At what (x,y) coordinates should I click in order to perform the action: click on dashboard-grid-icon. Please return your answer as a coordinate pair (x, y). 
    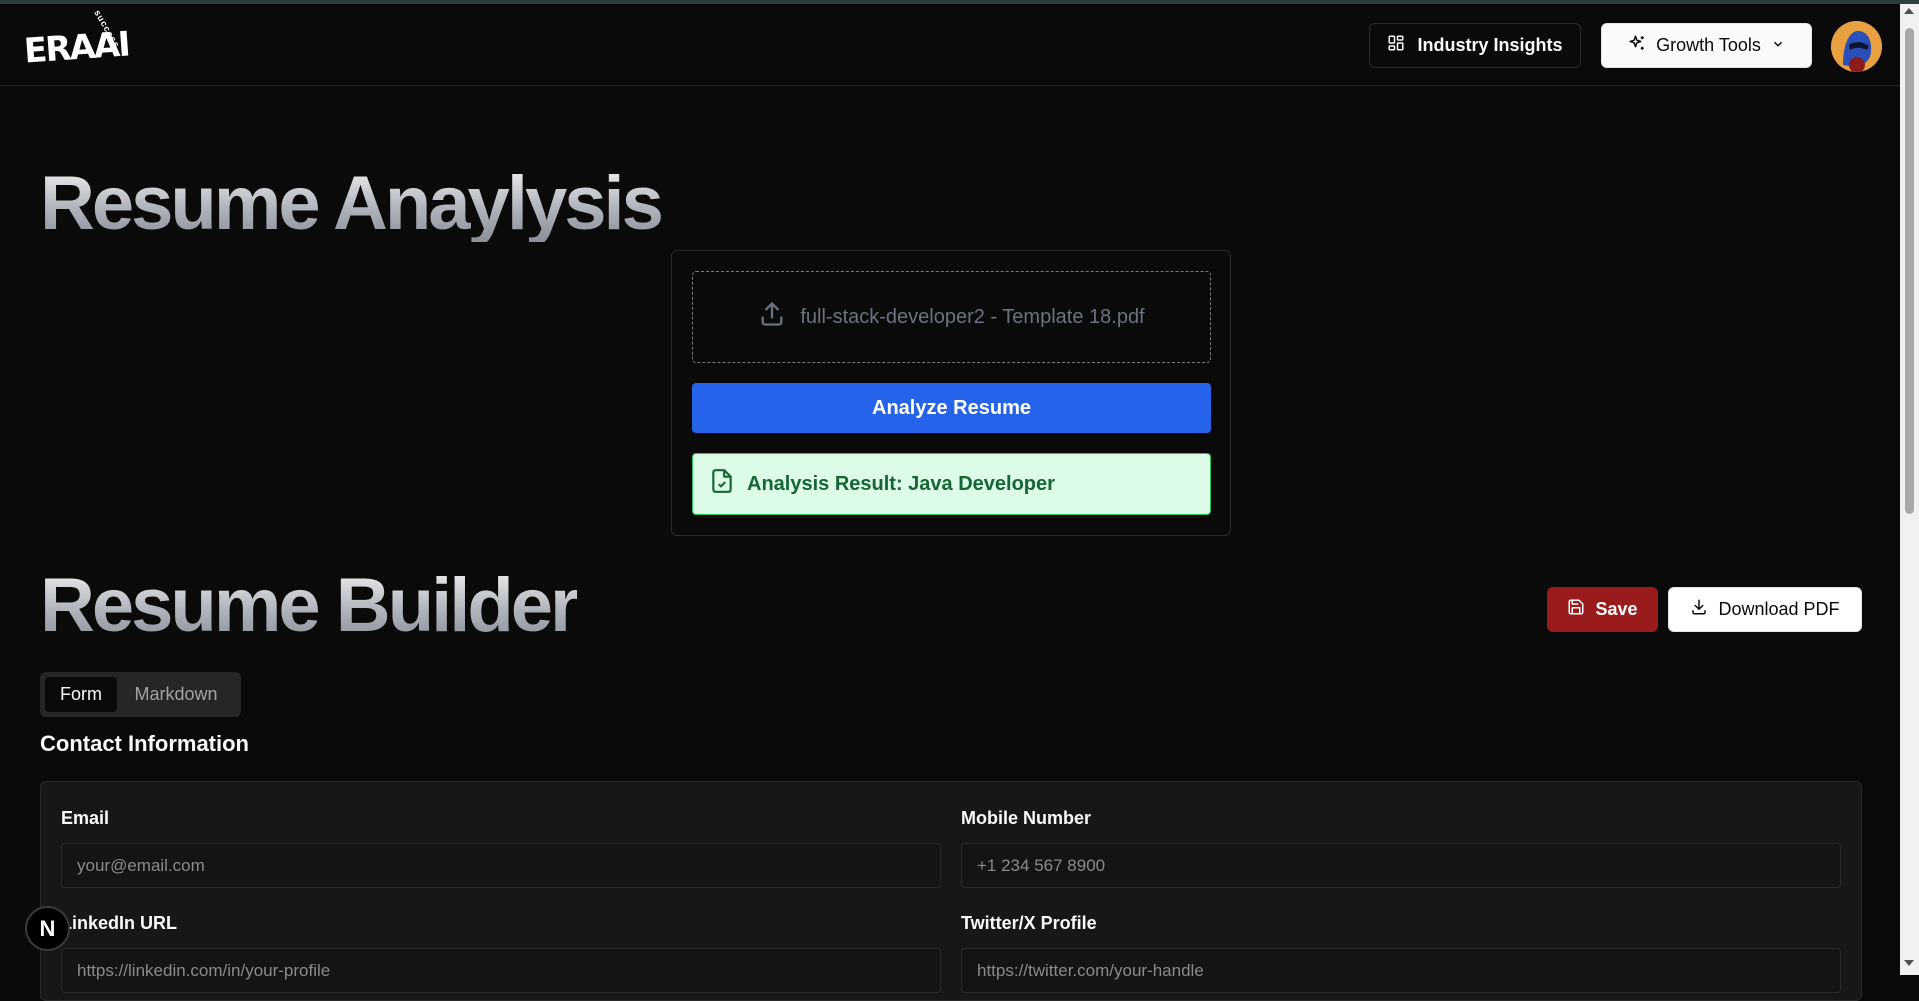
    Looking at the image, I should click on (1396, 45).